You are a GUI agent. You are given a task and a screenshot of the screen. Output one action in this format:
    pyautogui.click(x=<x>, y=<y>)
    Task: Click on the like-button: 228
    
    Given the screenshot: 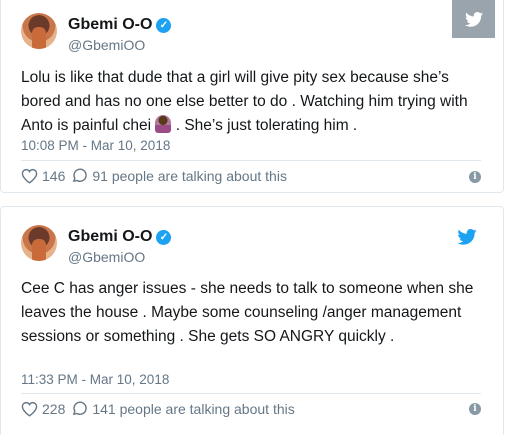 What is the action you would take?
    pyautogui.click(x=43, y=409)
    